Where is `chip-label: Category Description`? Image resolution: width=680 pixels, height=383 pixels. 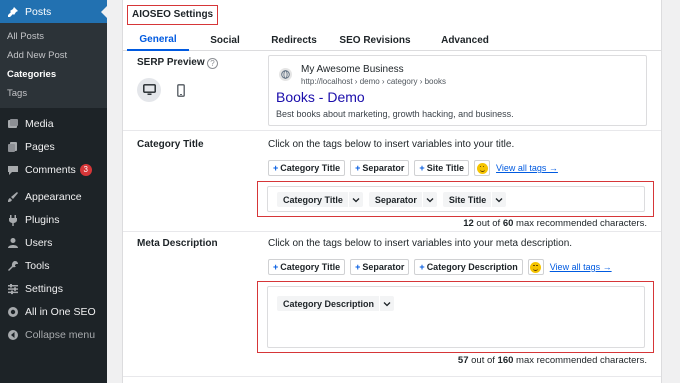 chip-label: Category Description is located at coordinates (329, 303).